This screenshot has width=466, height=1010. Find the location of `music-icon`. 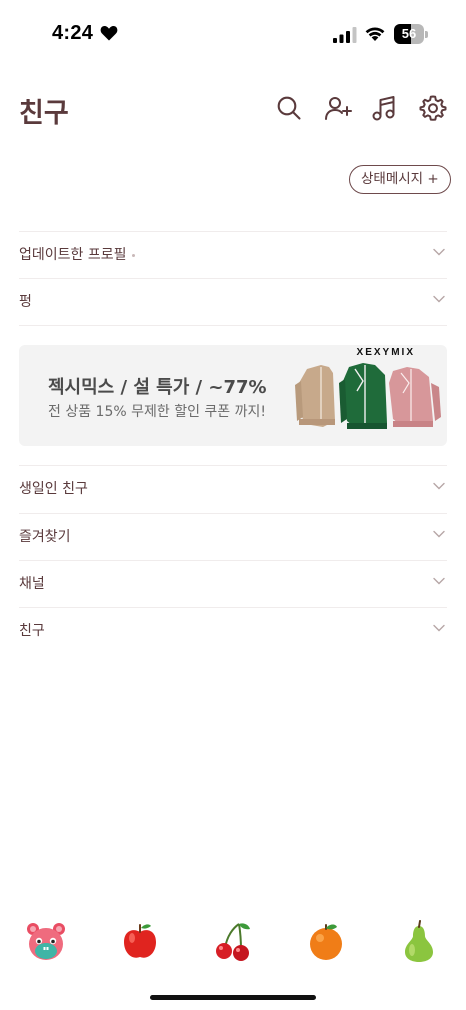

music-icon is located at coordinates (384, 108).